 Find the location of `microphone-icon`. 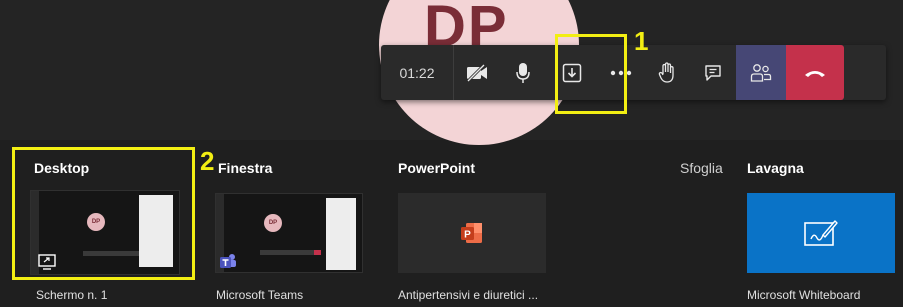

microphone-icon is located at coordinates (523, 72).